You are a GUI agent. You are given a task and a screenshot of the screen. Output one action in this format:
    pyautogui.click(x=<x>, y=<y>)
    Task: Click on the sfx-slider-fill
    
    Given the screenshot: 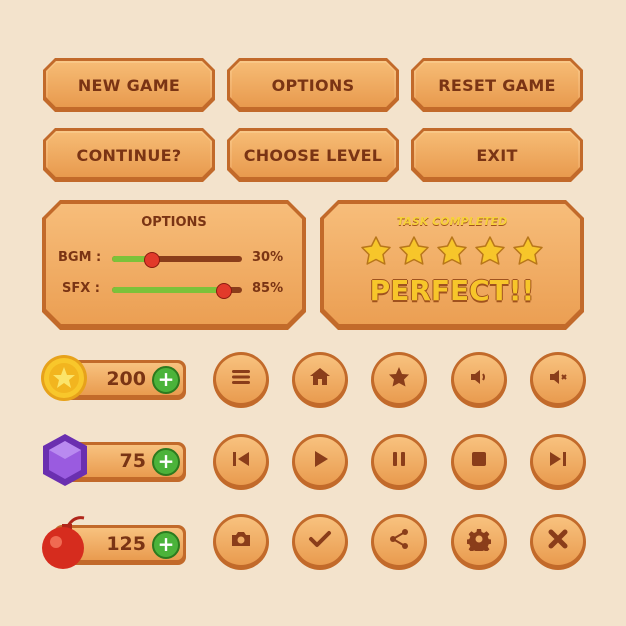 What is the action you would take?
    pyautogui.click(x=167, y=290)
    